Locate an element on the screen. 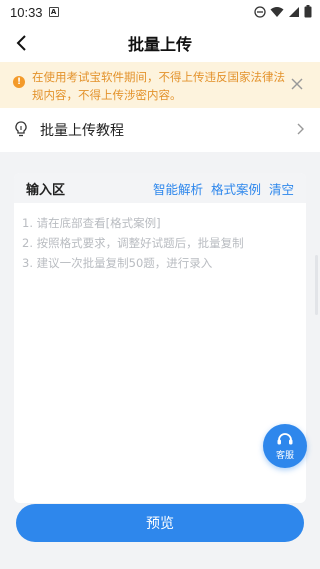 This screenshot has width=320, height=569. notice-banner: ! 在使用考试宝软件期间，不得上传违反国家法律法规内容，不得上传涉密内容。 is located at coordinates (160, 85).